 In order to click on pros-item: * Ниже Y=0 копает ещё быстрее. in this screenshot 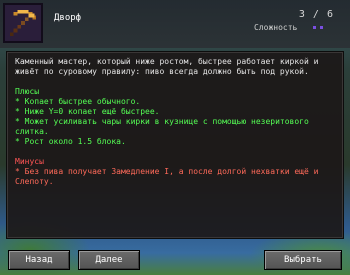, I will do `click(87, 111)`.